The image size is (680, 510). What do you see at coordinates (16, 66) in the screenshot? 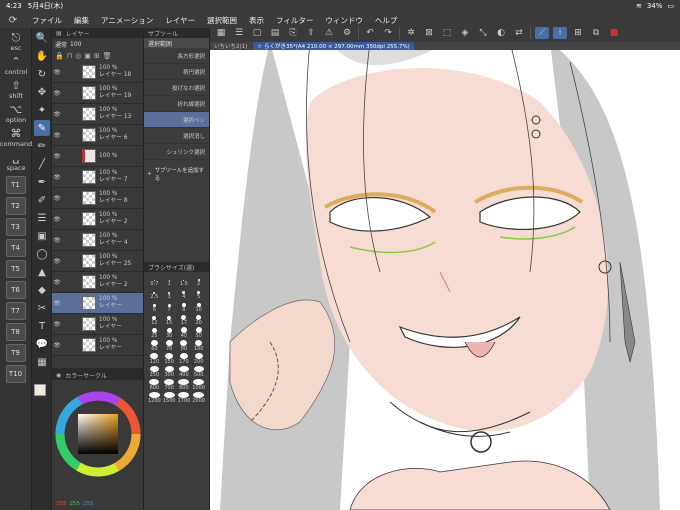
I see `modifier-control: ⌃ control` at bounding box center [16, 66].